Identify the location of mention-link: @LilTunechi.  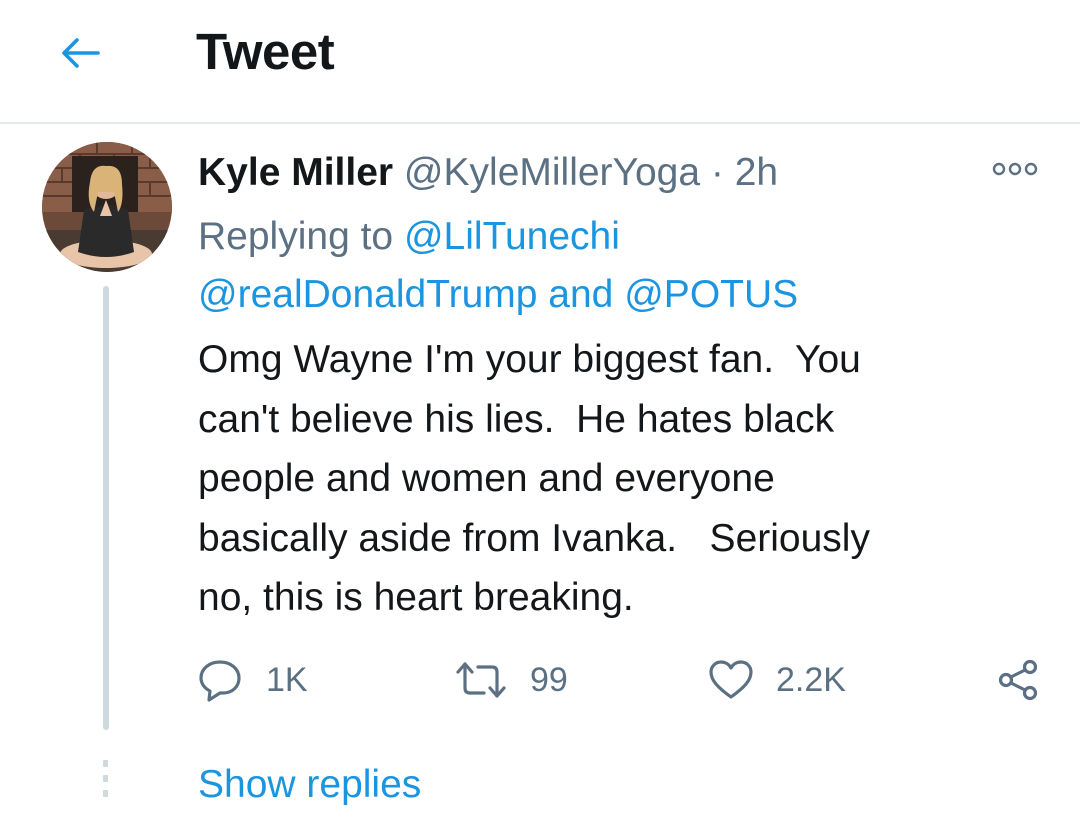
(512, 236).